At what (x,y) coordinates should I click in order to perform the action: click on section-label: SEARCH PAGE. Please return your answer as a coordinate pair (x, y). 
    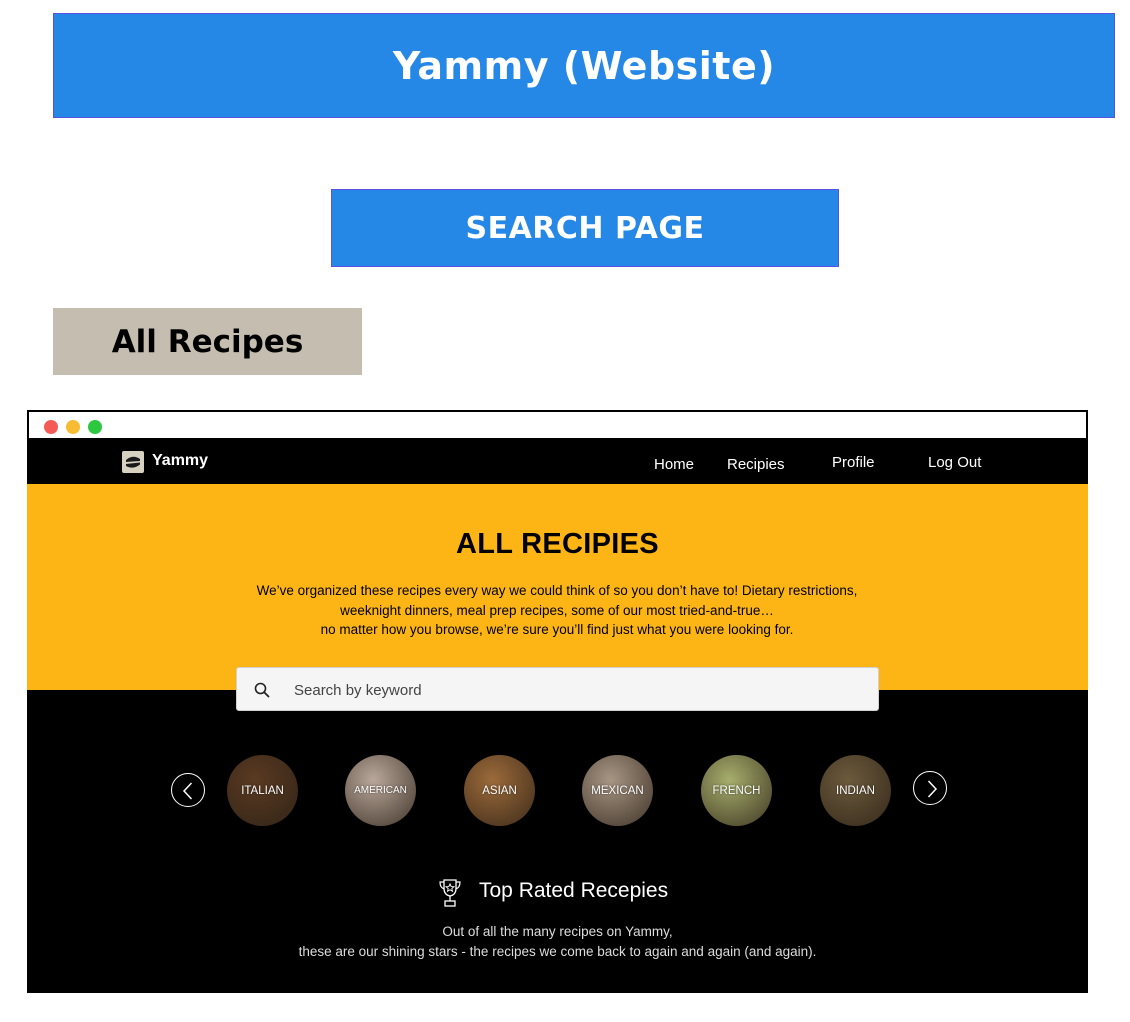
    Looking at the image, I should click on (585, 228).